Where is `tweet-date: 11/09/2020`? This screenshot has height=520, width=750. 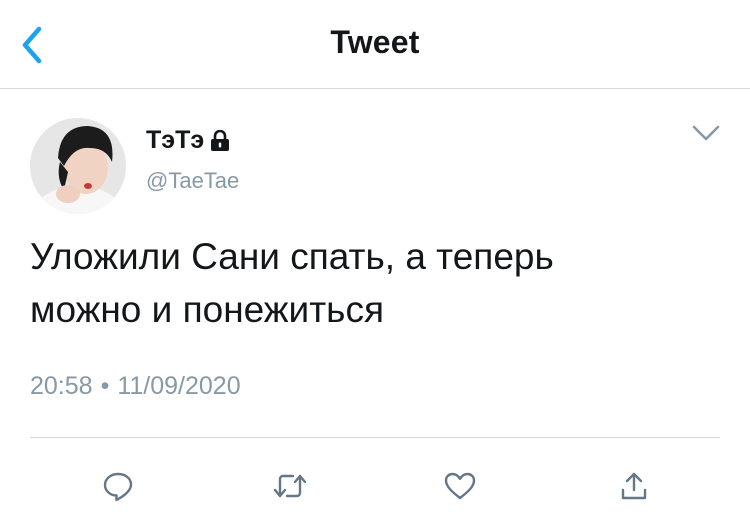 tweet-date: 11/09/2020 is located at coordinates (179, 386).